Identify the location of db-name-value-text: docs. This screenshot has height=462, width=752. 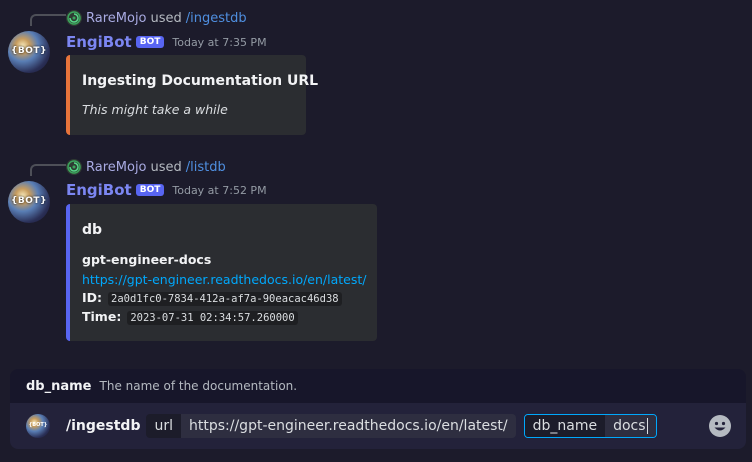
(629, 426).